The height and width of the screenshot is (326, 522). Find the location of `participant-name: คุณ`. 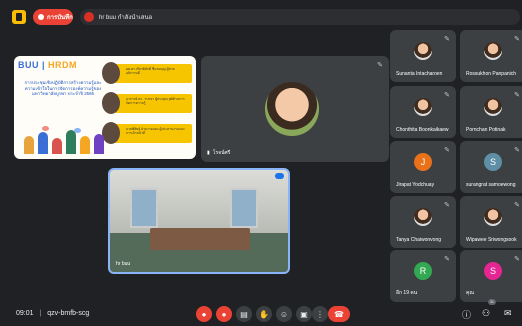

participant-name: คุณ is located at coordinates (470, 293).